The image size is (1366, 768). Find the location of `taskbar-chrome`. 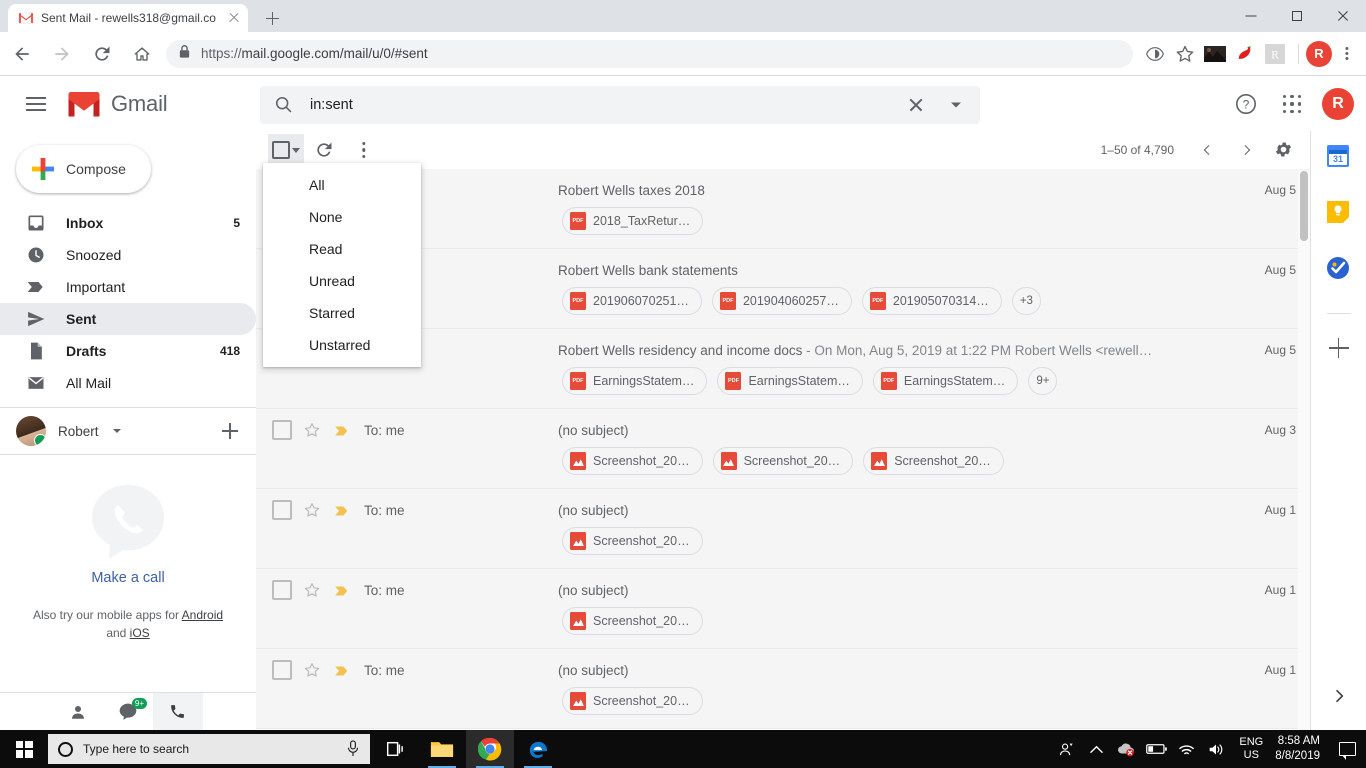

taskbar-chrome is located at coordinates (490, 749).